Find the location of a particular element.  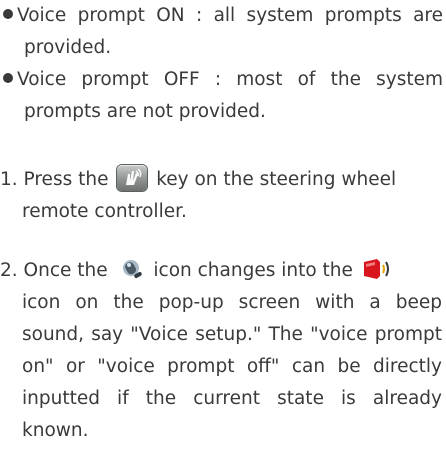

step-1-text-a: 1. Press the is located at coordinates (57, 179).